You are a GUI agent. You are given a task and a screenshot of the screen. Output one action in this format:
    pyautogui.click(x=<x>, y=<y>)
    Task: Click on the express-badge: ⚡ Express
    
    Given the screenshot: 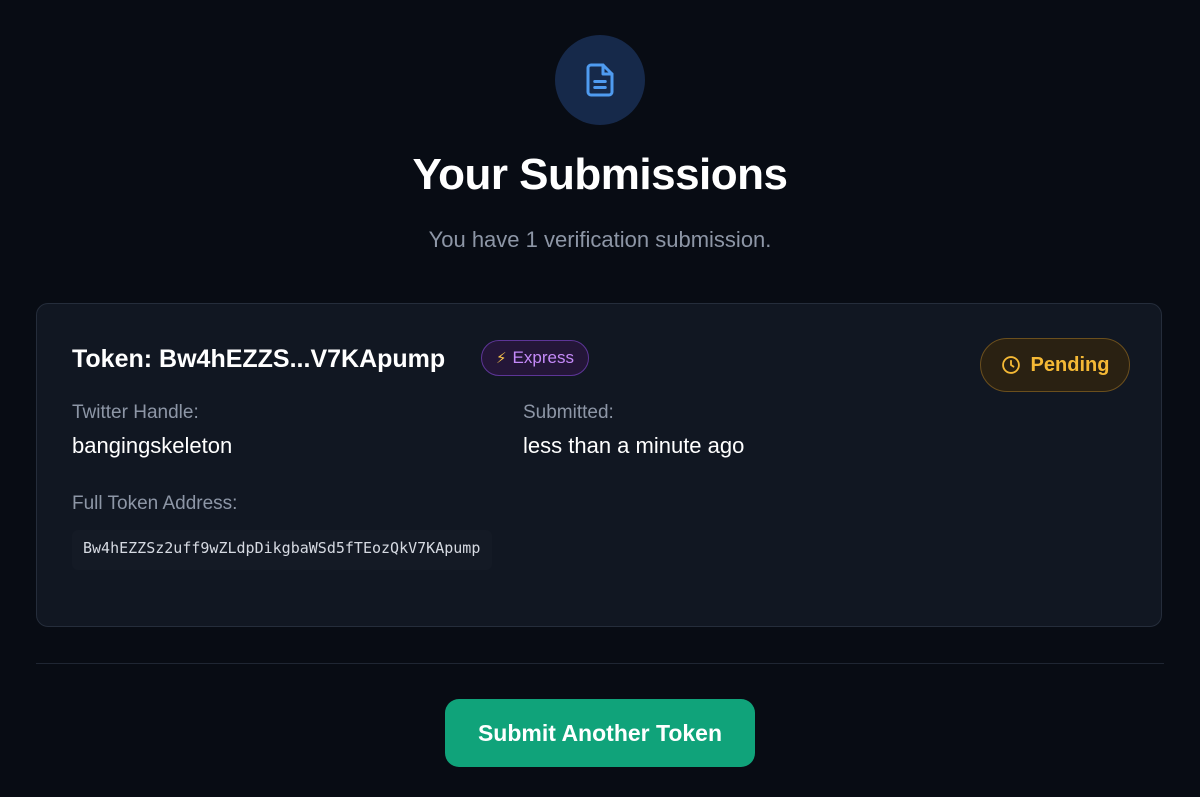 What is the action you would take?
    pyautogui.click(x=535, y=358)
    